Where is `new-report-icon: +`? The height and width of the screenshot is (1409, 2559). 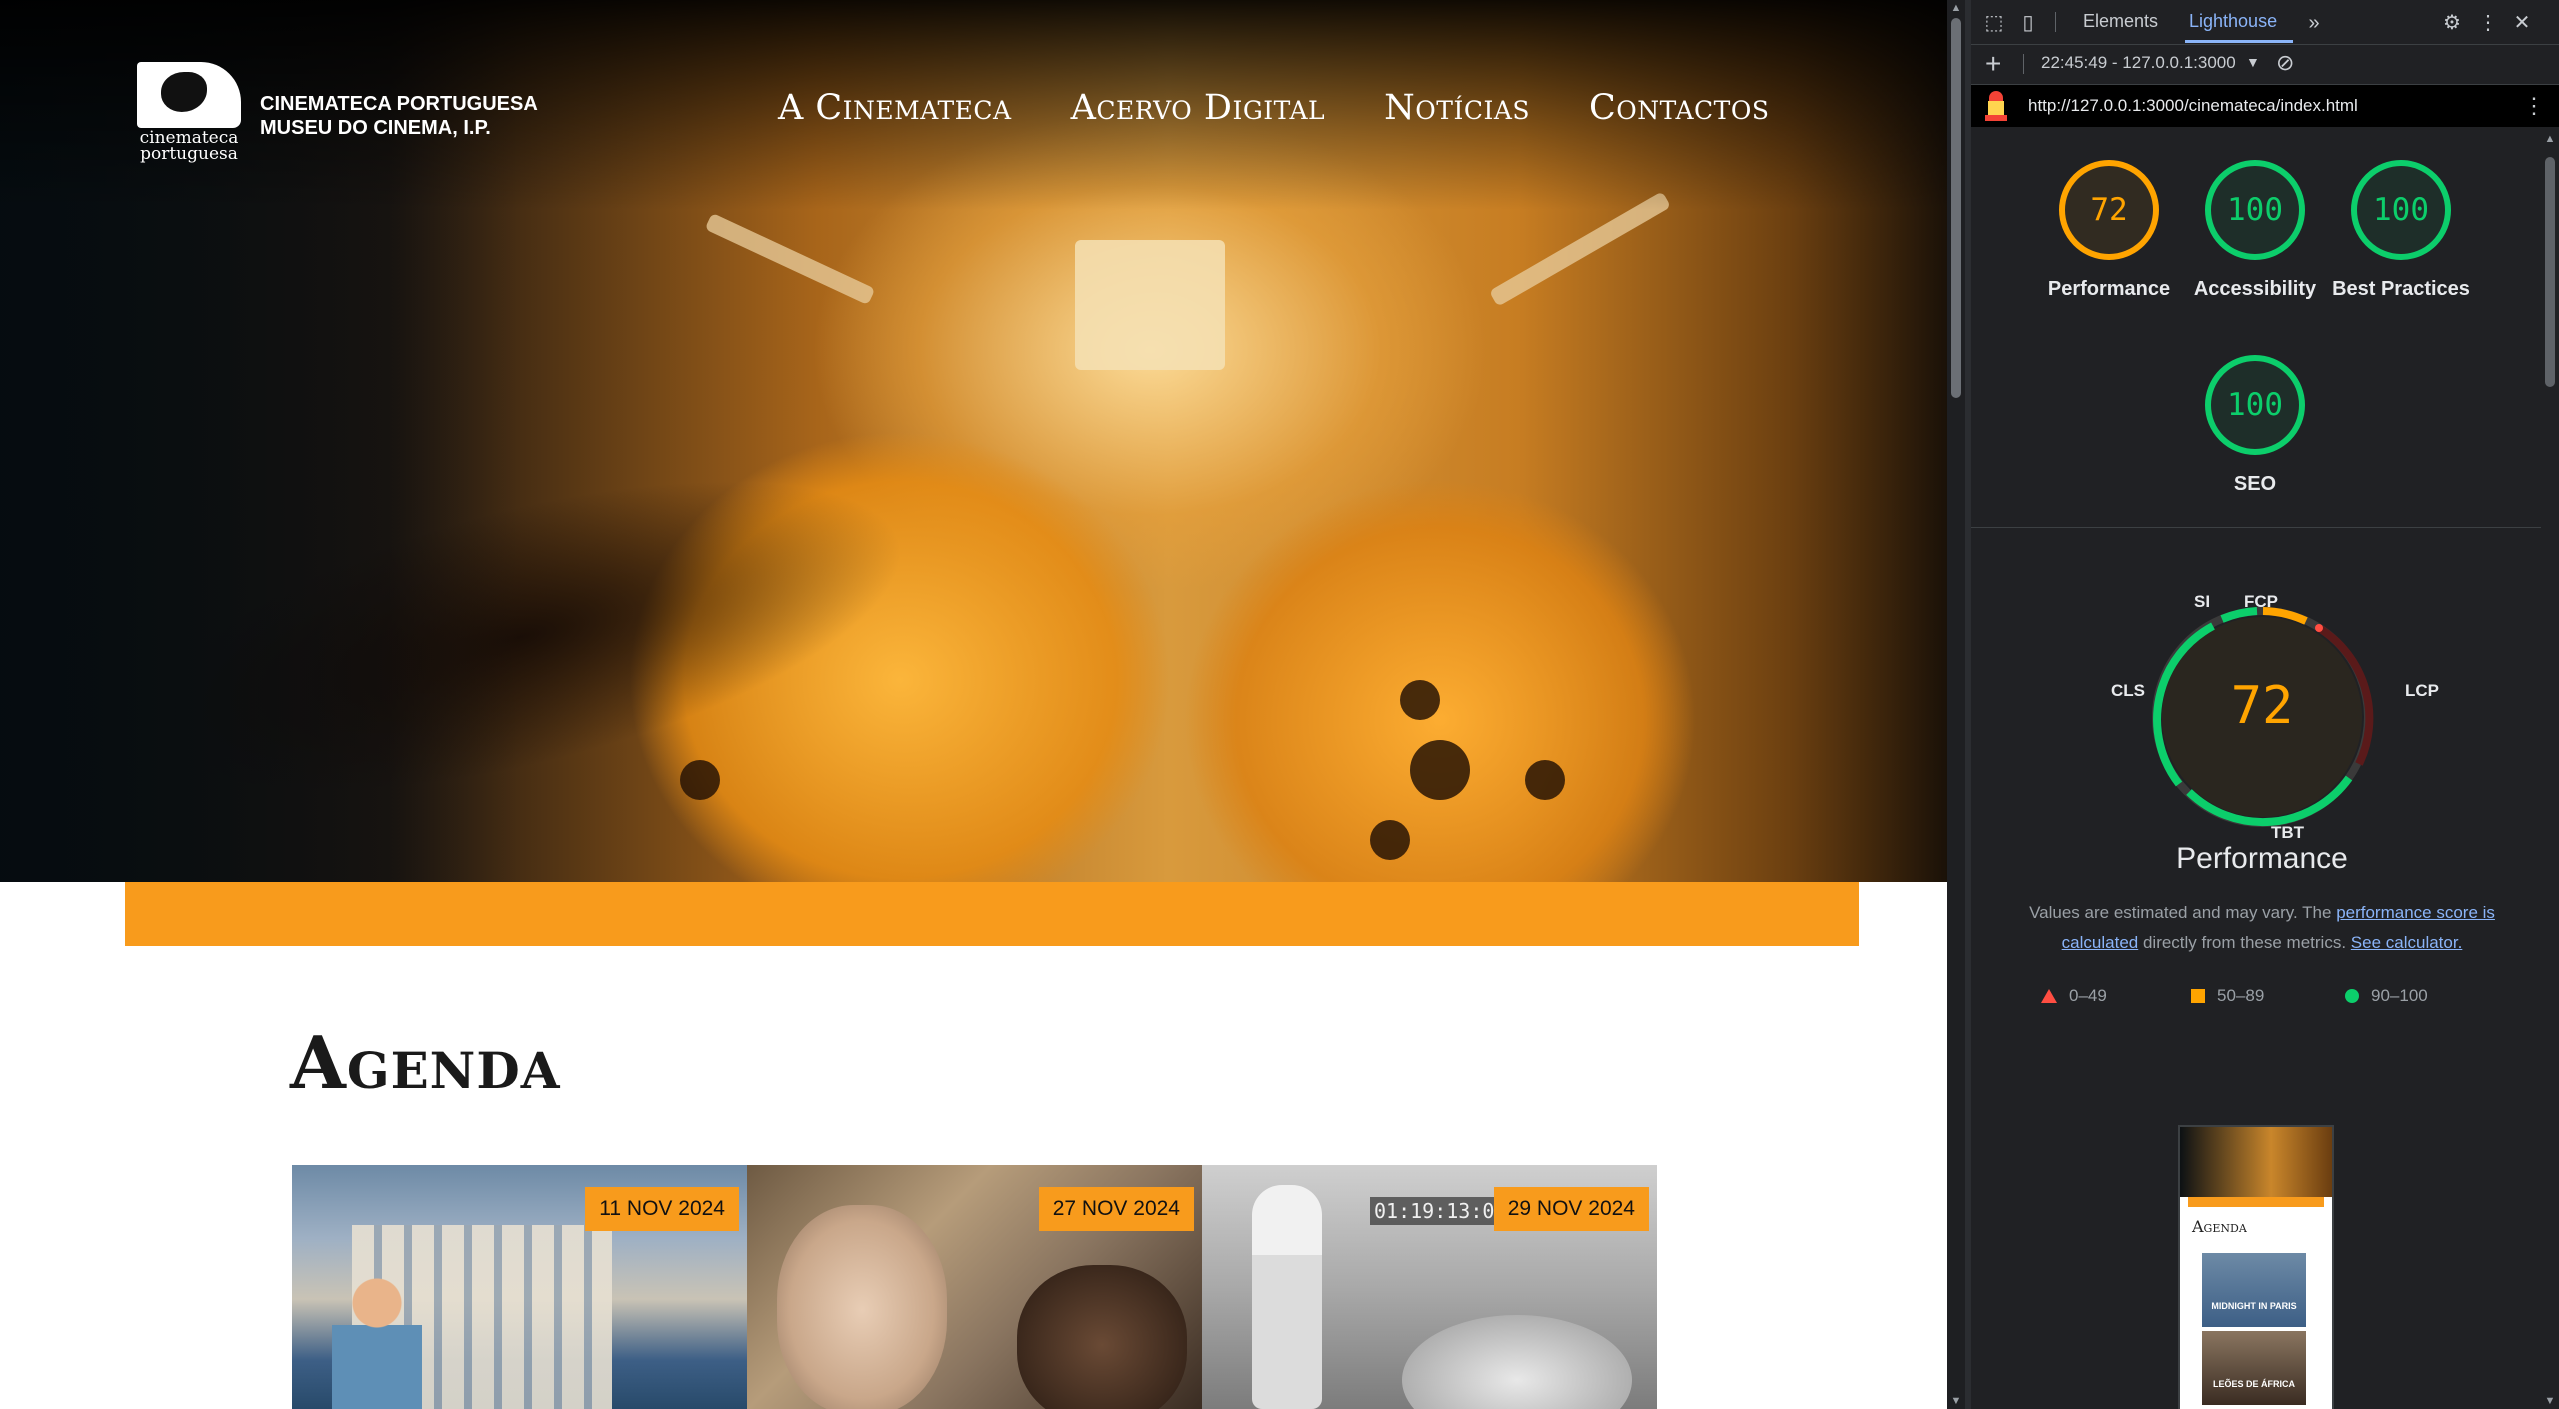
new-report-icon: + is located at coordinates (1993, 64).